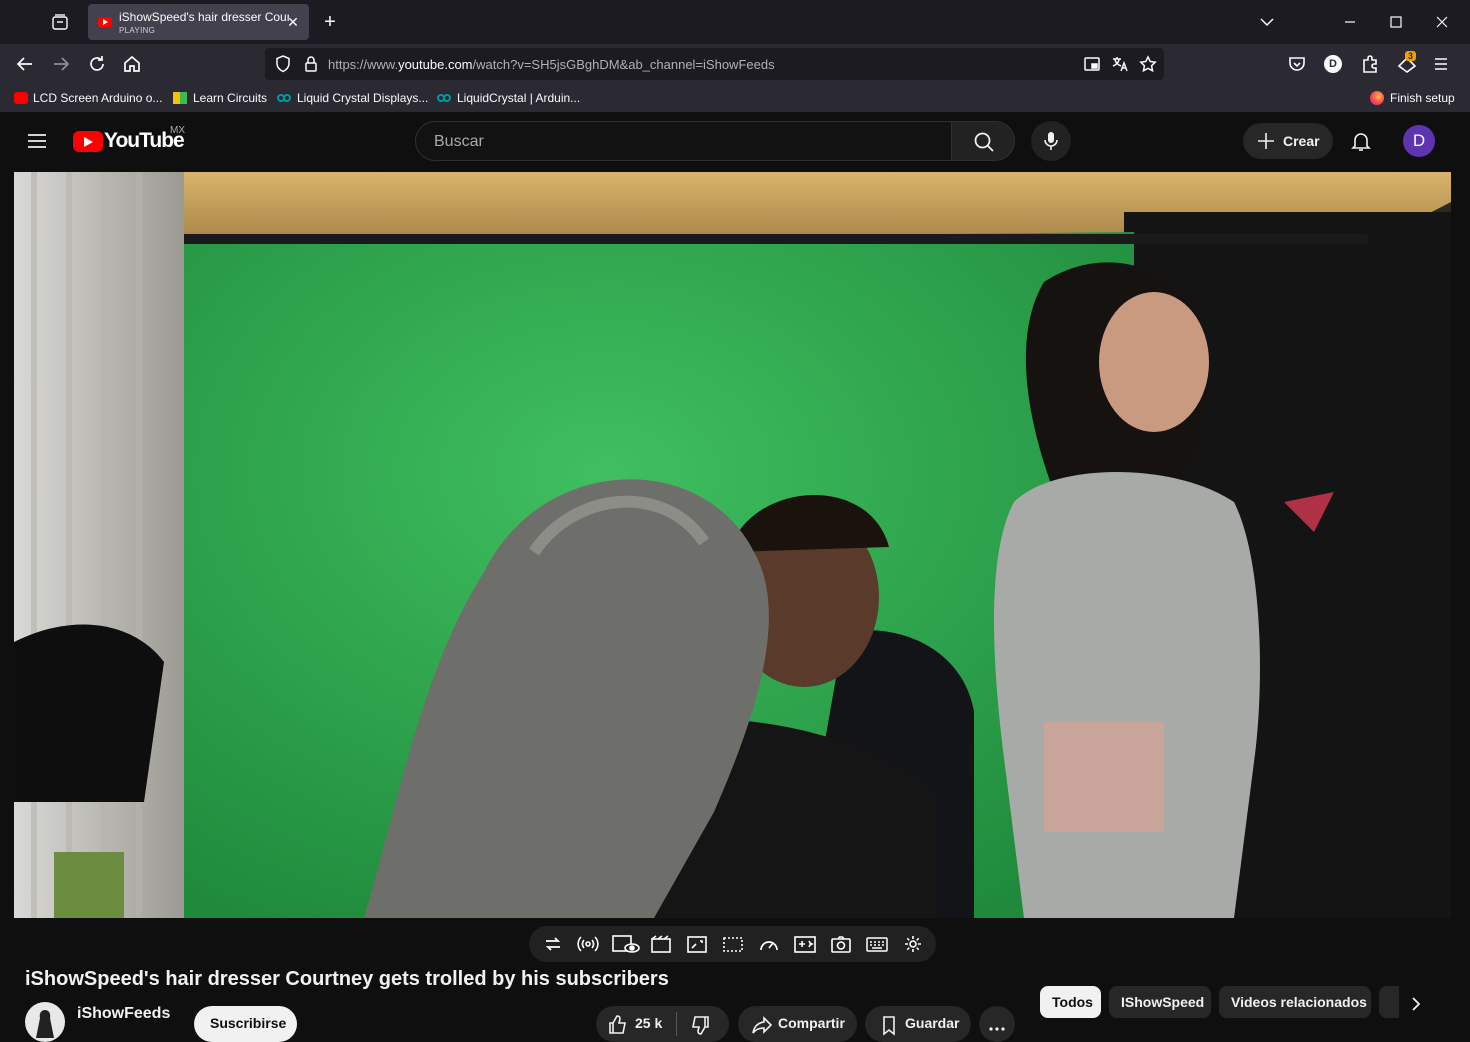  I want to click on country-code: MX, so click(177, 130).